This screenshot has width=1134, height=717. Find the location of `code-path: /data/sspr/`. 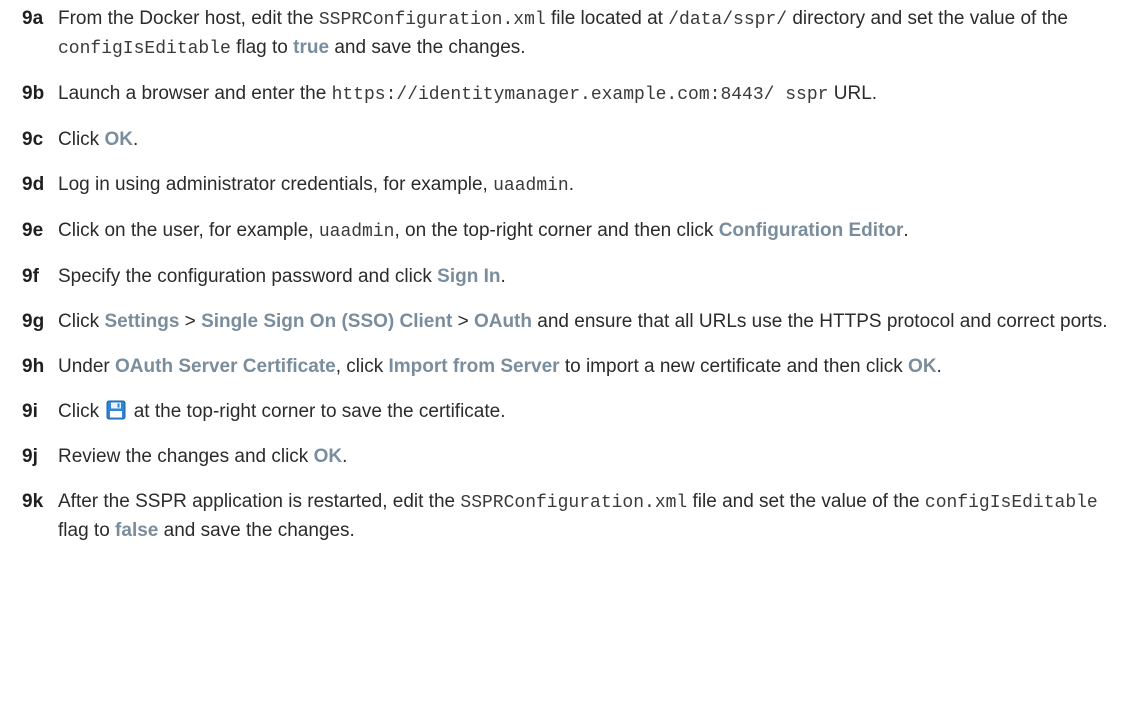

code-path: /data/sspr/ is located at coordinates (728, 20).